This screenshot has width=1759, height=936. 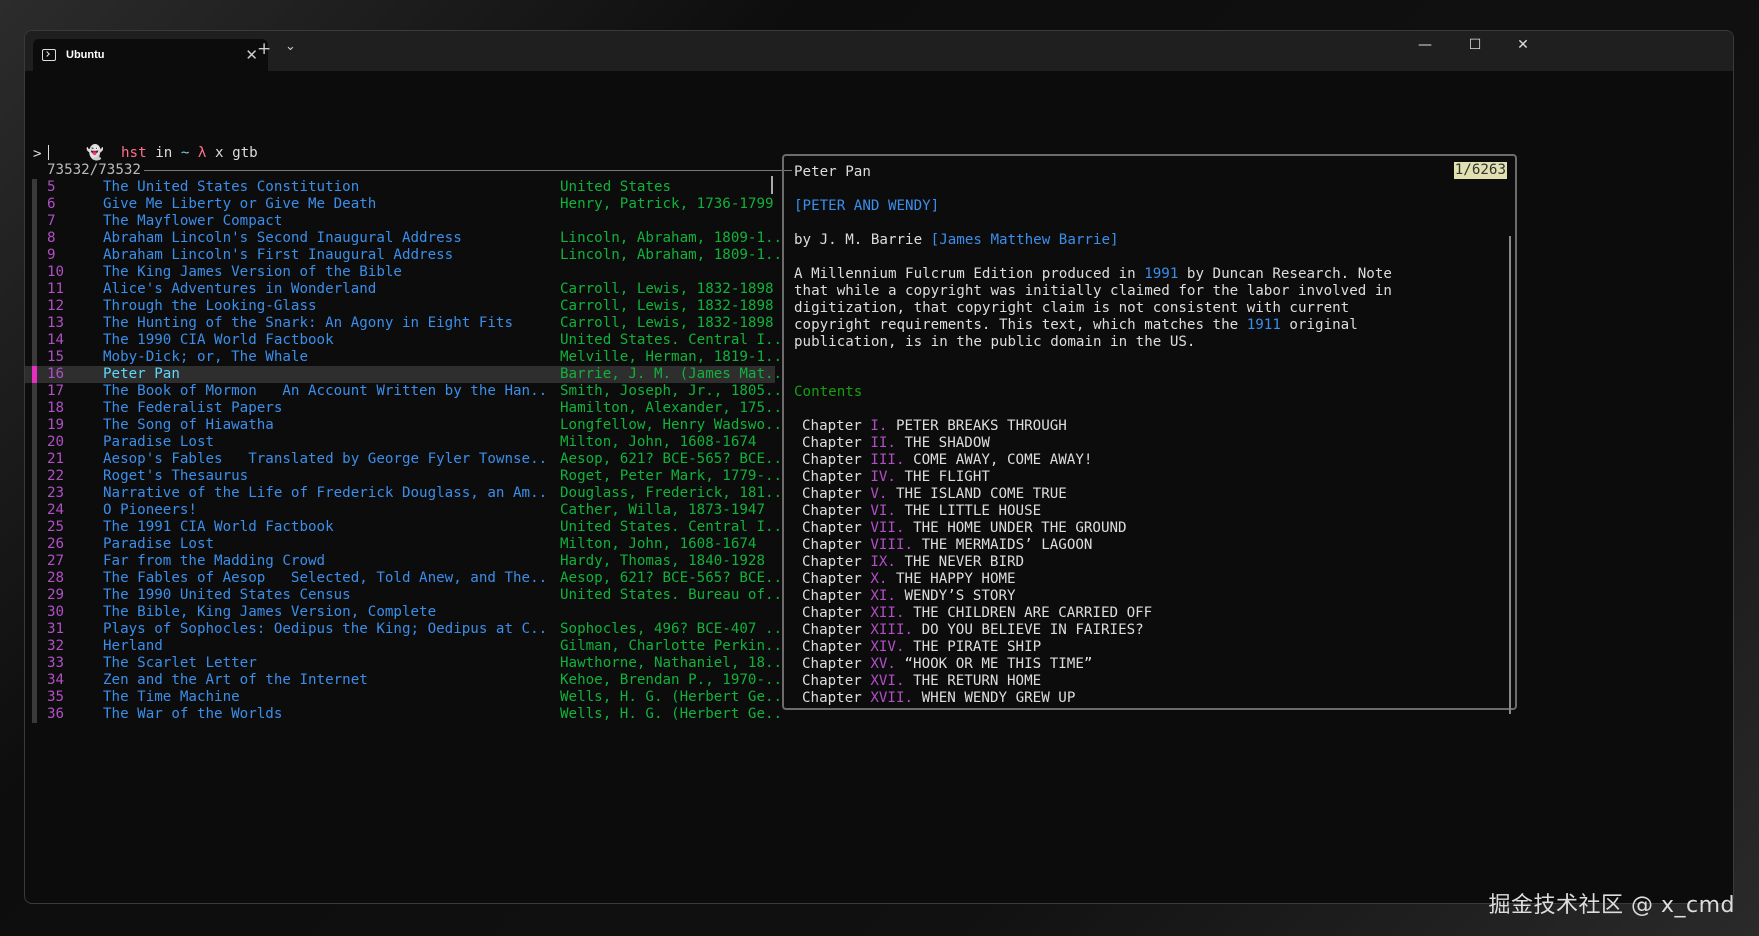 I want to click on tab-dropdown-button: ⌄, so click(x=290, y=46).